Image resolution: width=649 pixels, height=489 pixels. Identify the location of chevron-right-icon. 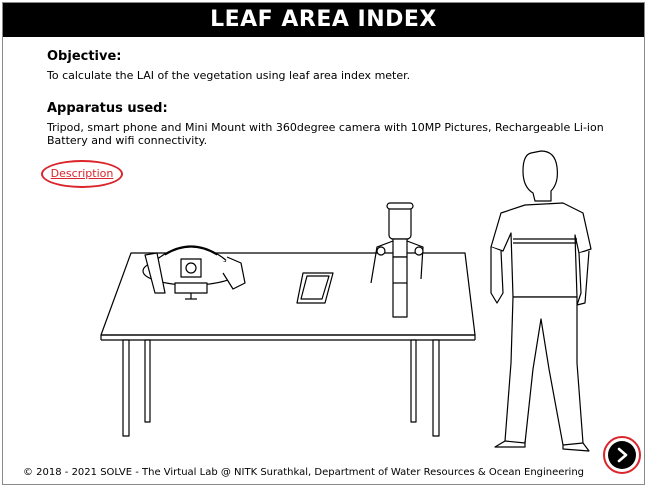
(622, 455).